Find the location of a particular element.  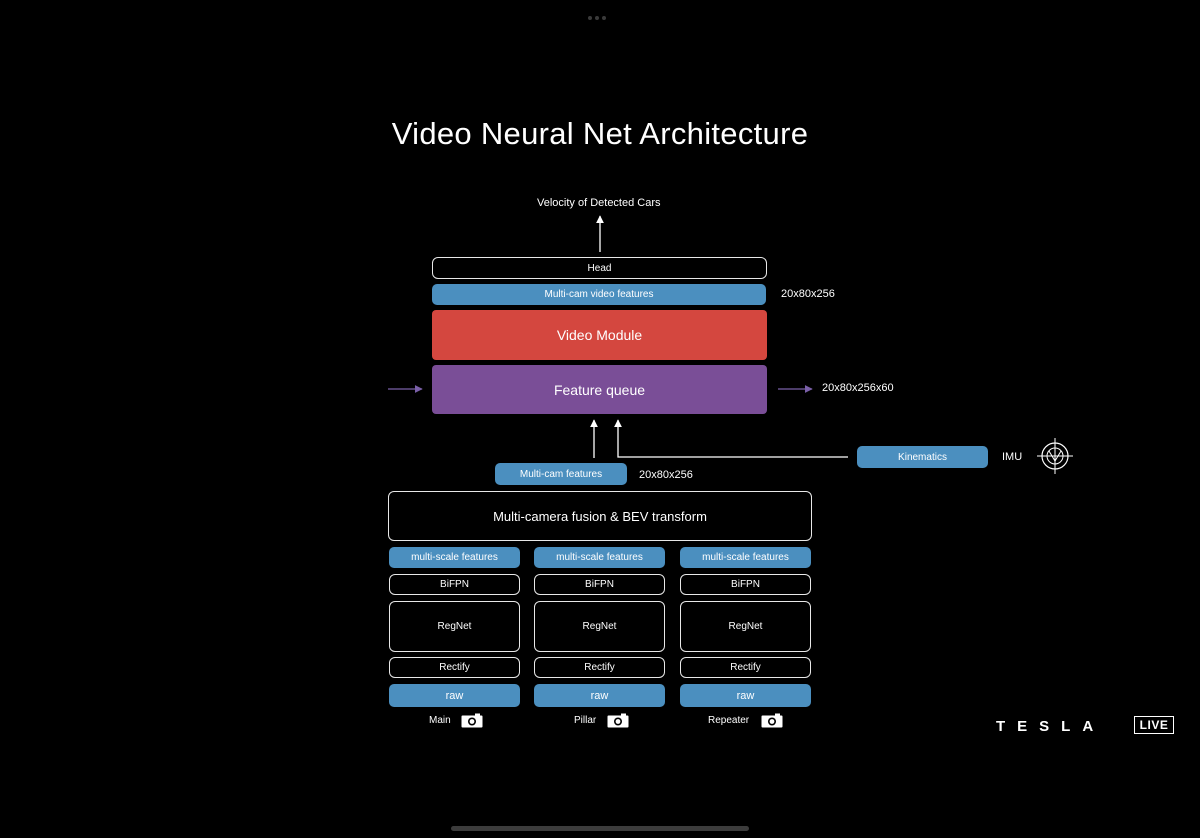

multicam-video-features-block: Multi-cam video features is located at coordinates (599, 294).